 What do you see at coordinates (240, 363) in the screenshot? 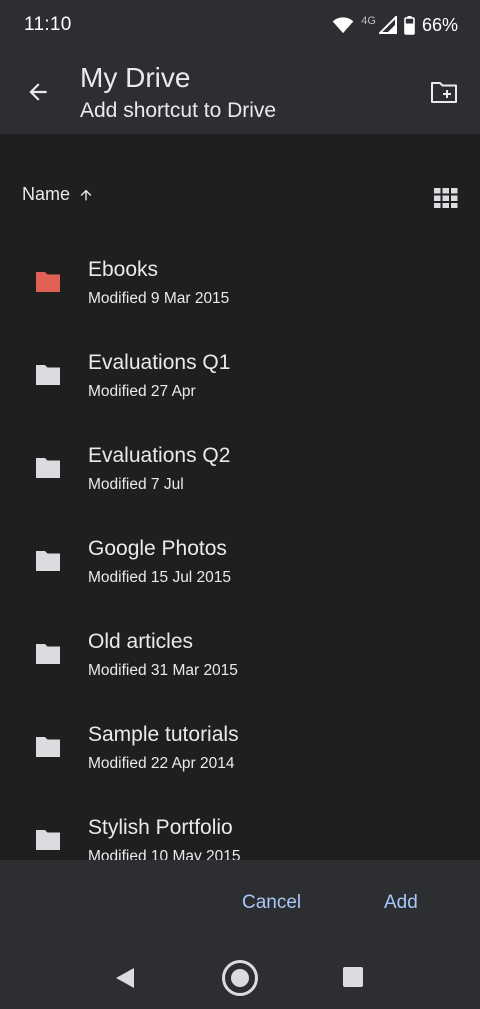
I see `folder-row-evaluations-q1: Evaluations Q1 Modified 27 Apr` at bounding box center [240, 363].